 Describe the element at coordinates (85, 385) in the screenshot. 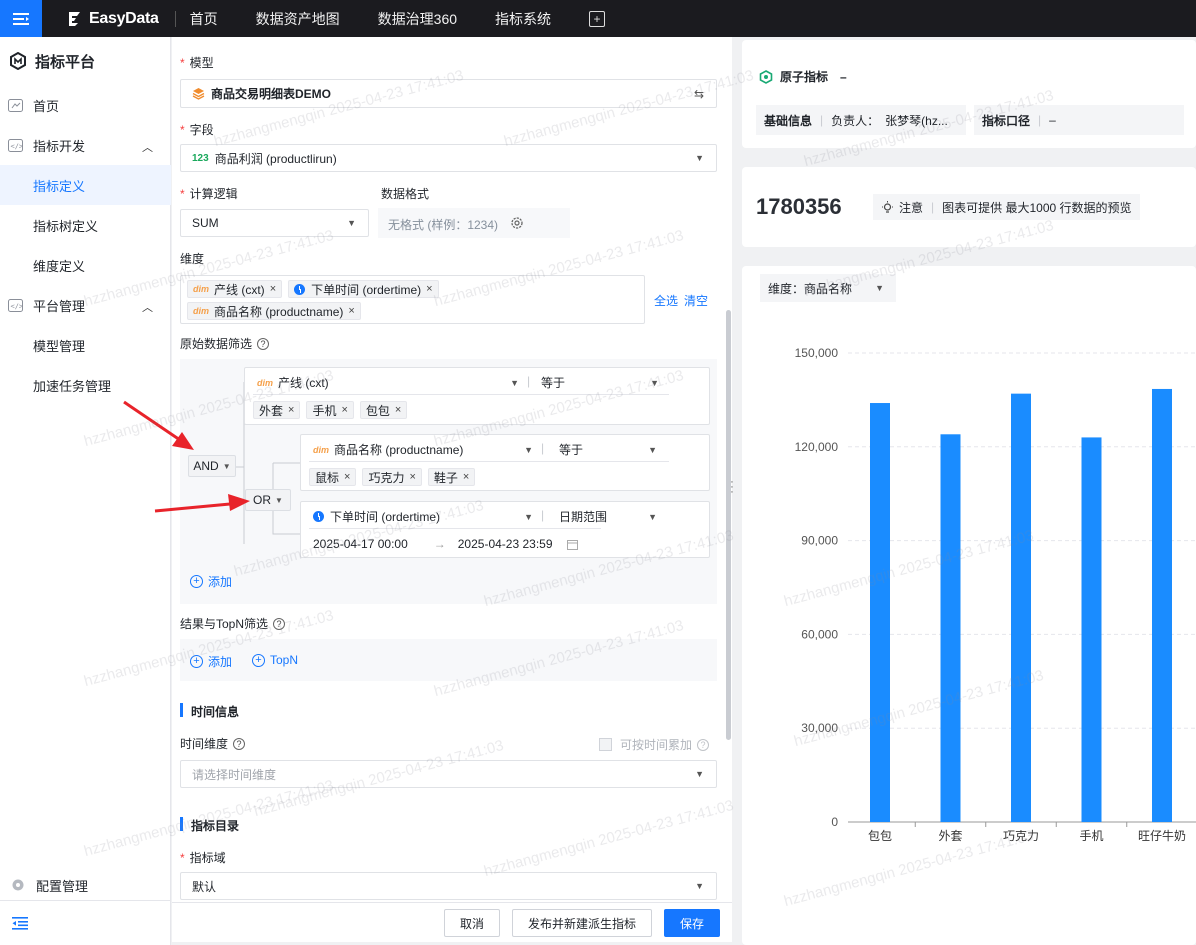

I see `sidebar-item-acceleration-tasks: 加速任务管理` at that location.